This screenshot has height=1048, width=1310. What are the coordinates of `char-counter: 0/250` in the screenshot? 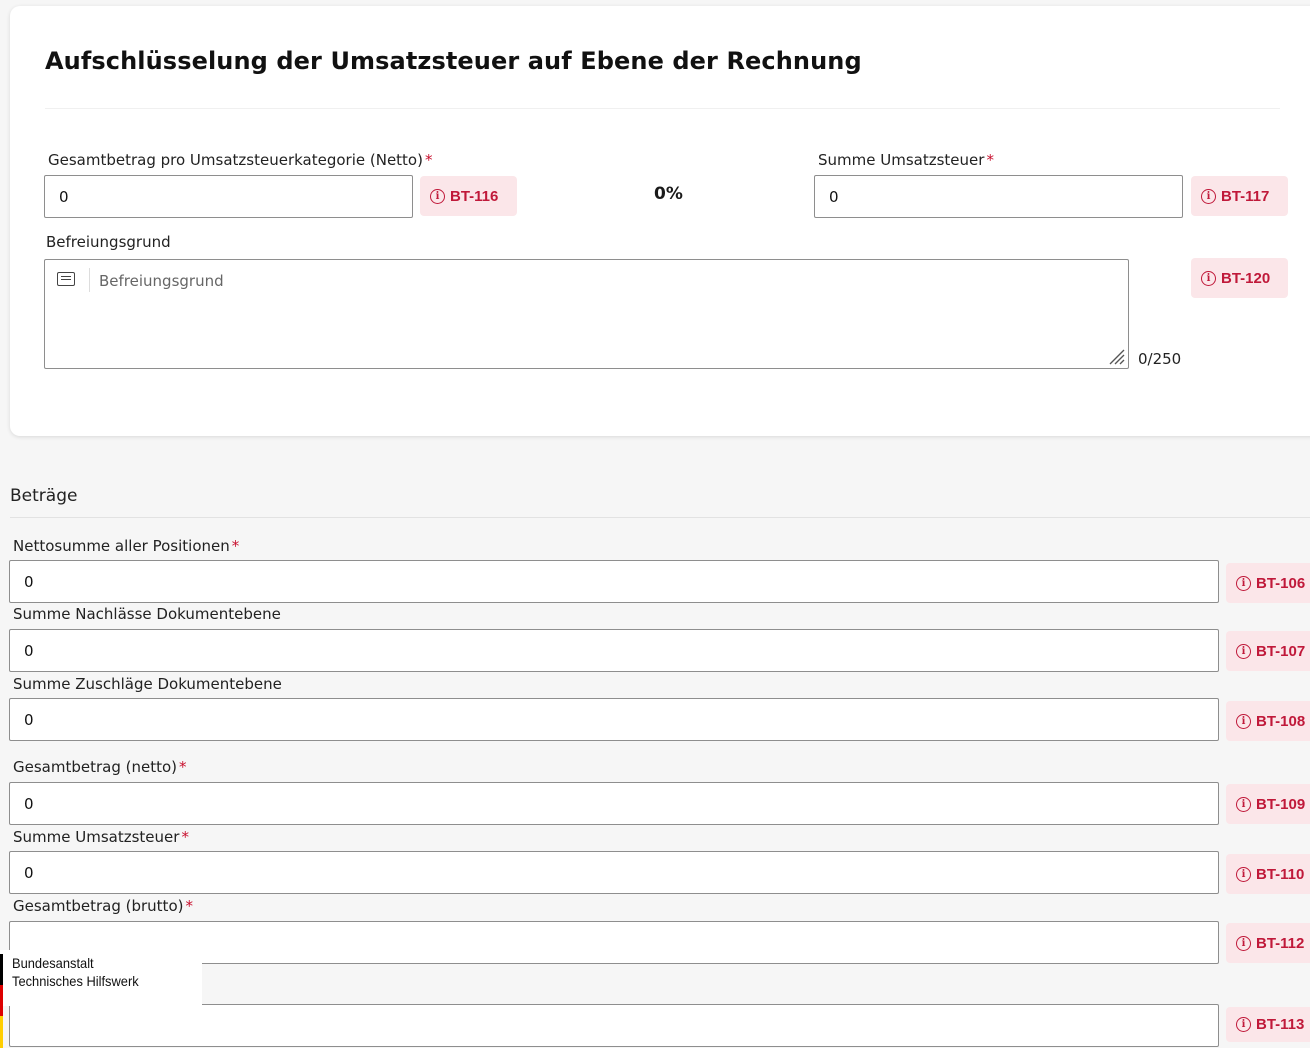 It's located at (1160, 359).